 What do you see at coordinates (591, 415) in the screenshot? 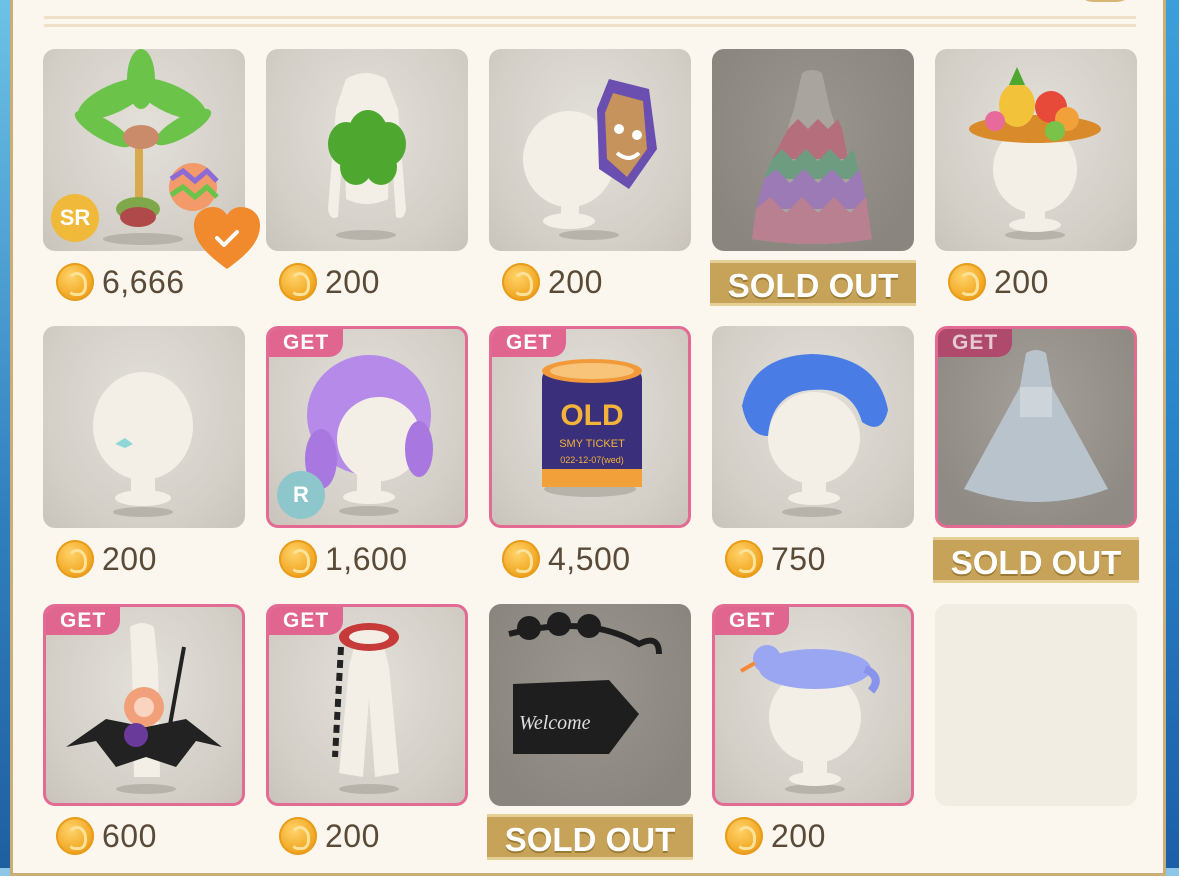
I see `ticket-can-title: OLD` at bounding box center [591, 415].